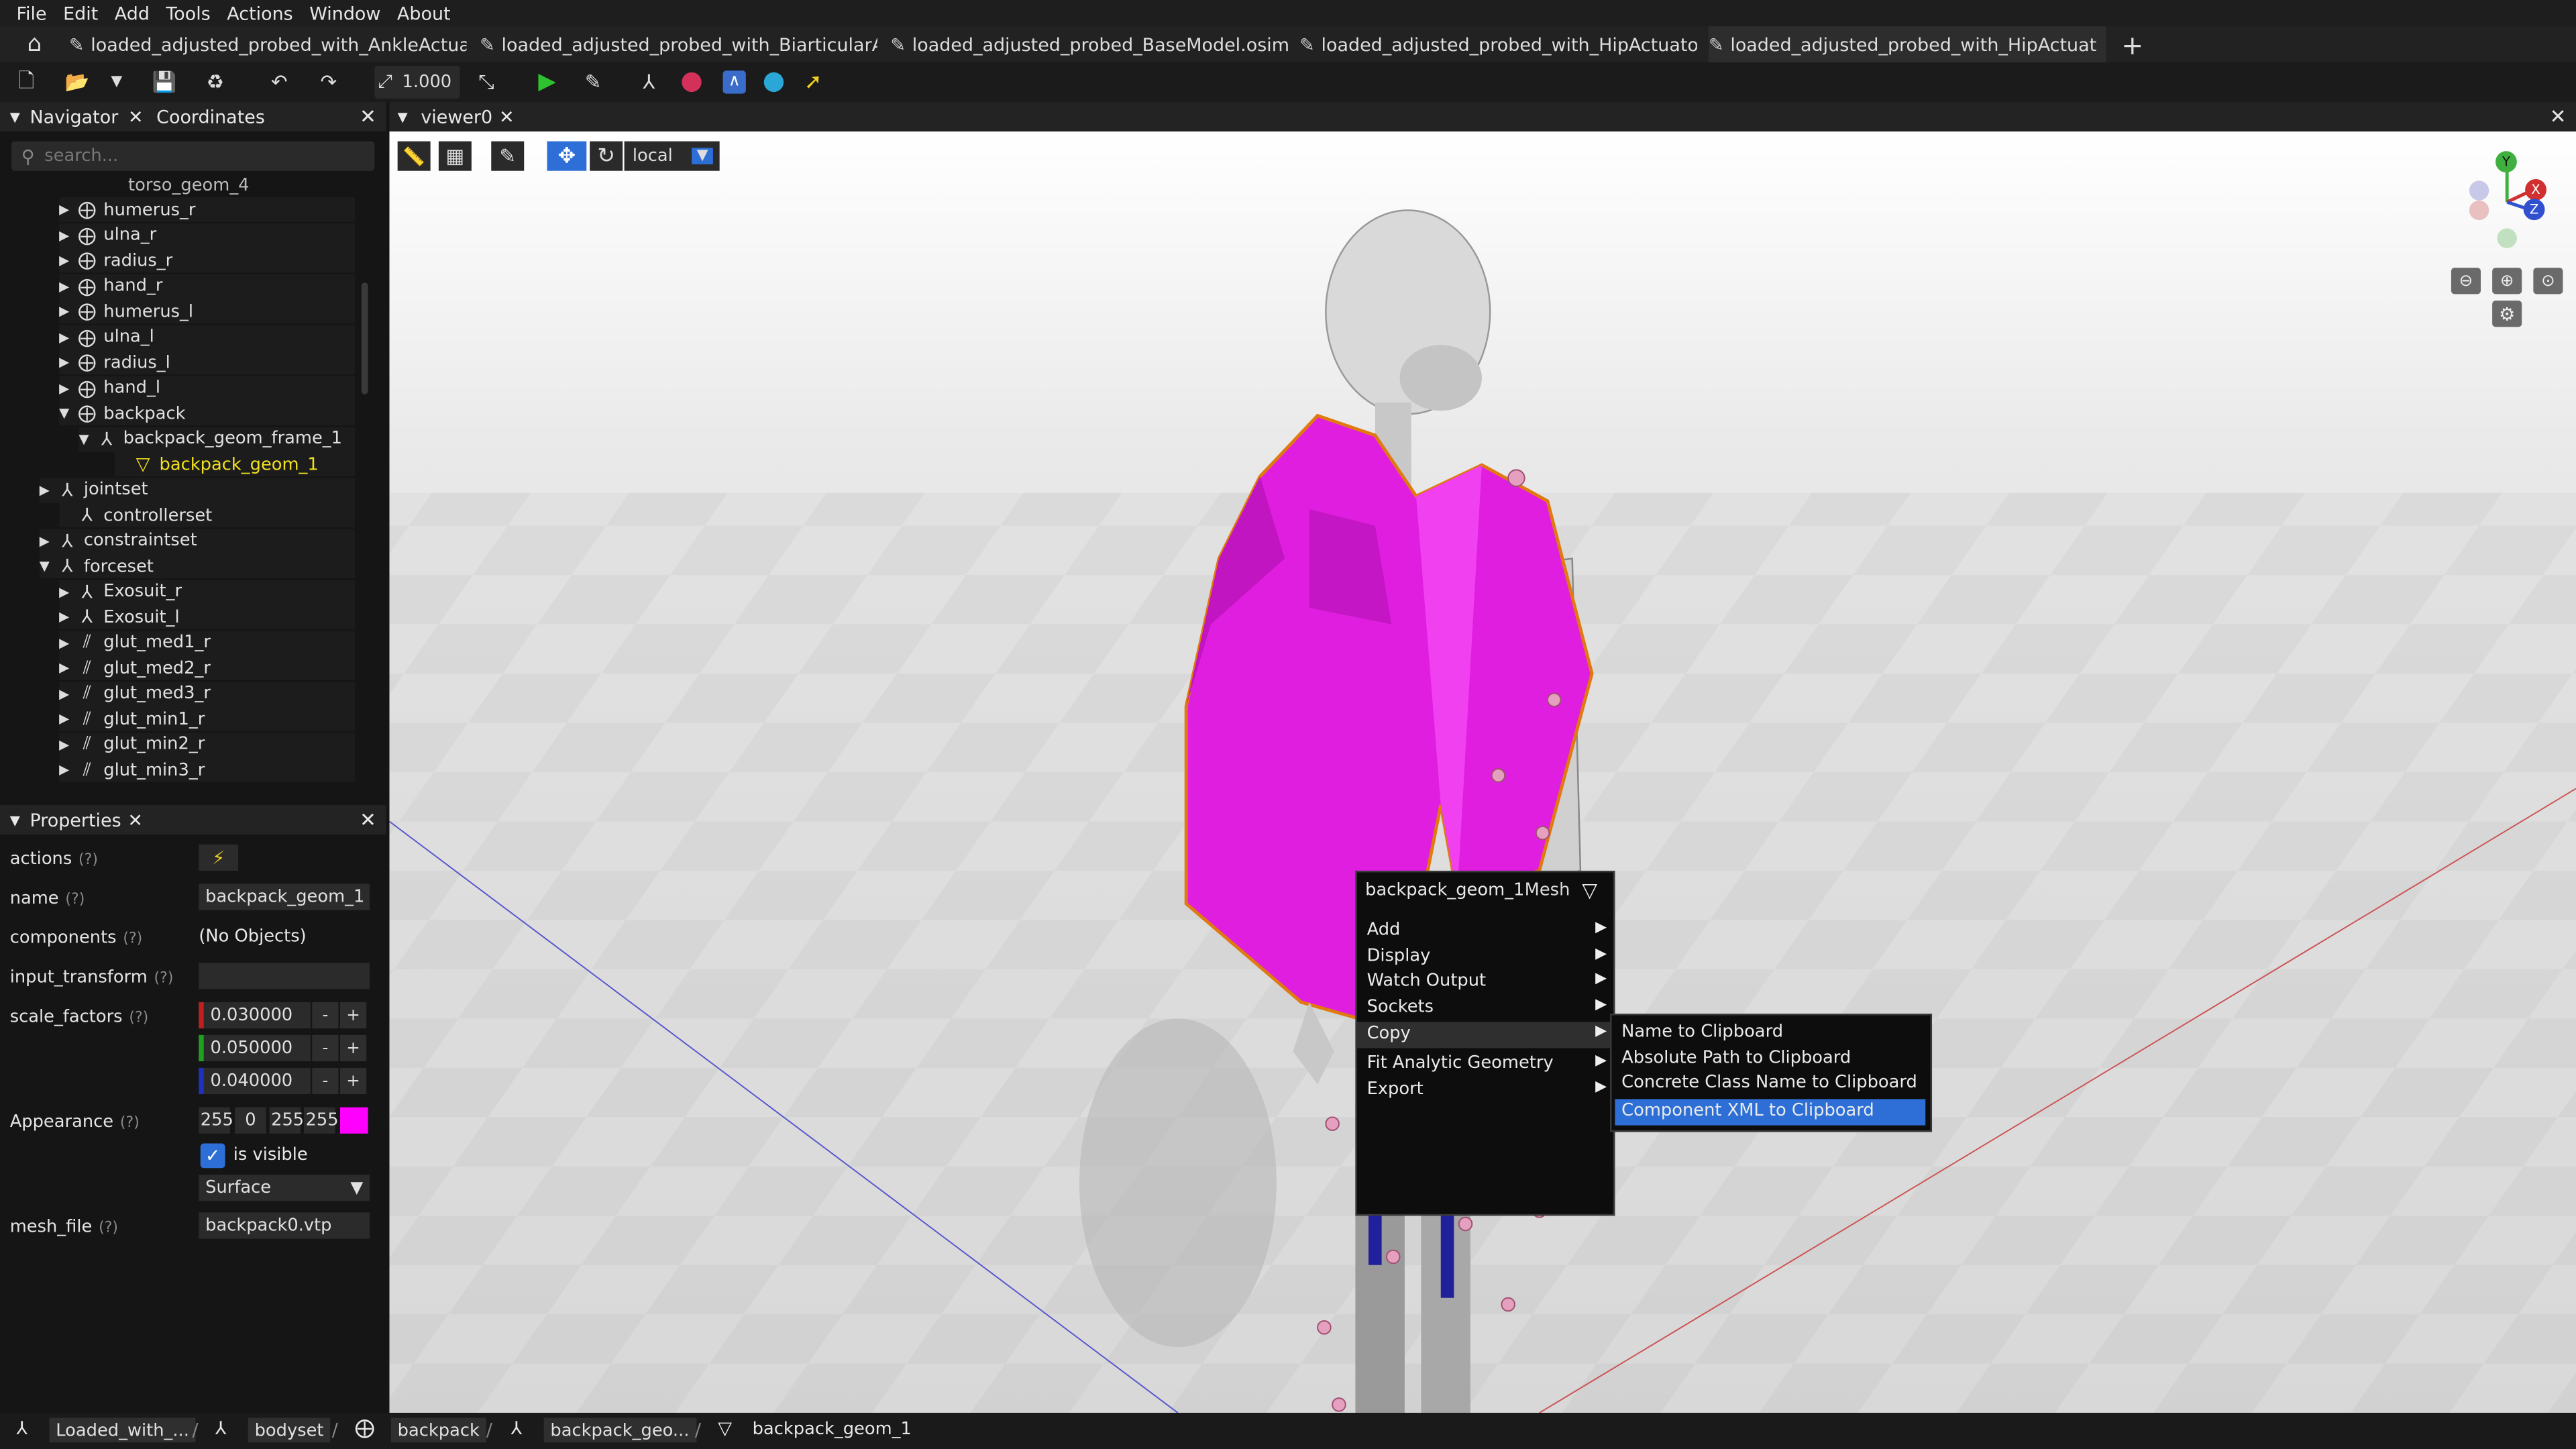  I want to click on axis-x-handle: X, so click(2535, 189).